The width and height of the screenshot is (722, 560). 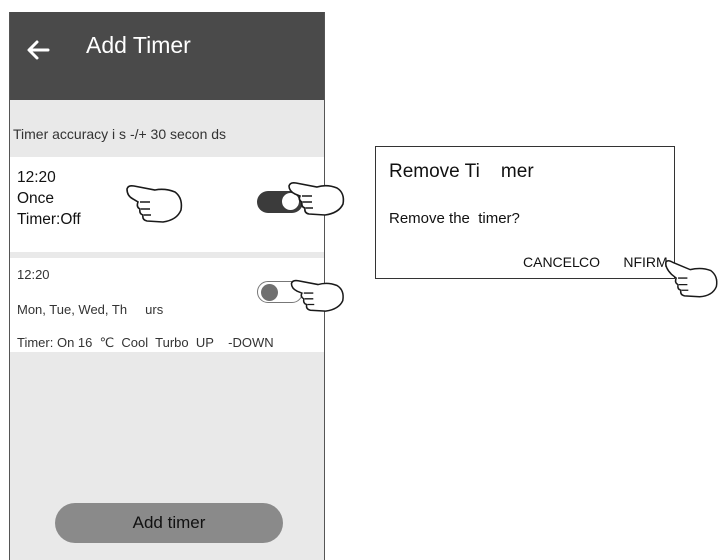 What do you see at coordinates (145, 342) in the screenshot?
I see `timer-2-detail: Timer: On 16 ℃ Cool Turbo UP -DOWN` at bounding box center [145, 342].